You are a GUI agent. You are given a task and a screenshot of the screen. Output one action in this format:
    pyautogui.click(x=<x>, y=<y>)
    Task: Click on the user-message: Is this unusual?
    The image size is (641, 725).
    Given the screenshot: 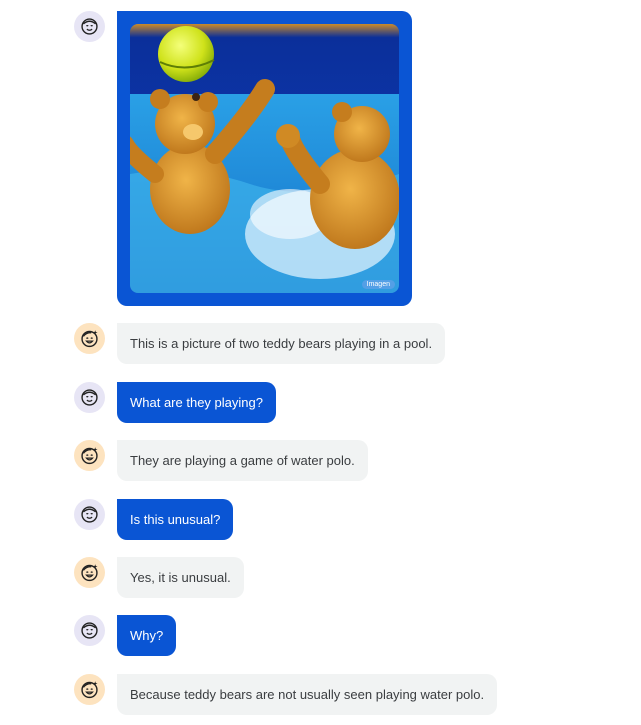 What is the action you would take?
    pyautogui.click(x=175, y=519)
    